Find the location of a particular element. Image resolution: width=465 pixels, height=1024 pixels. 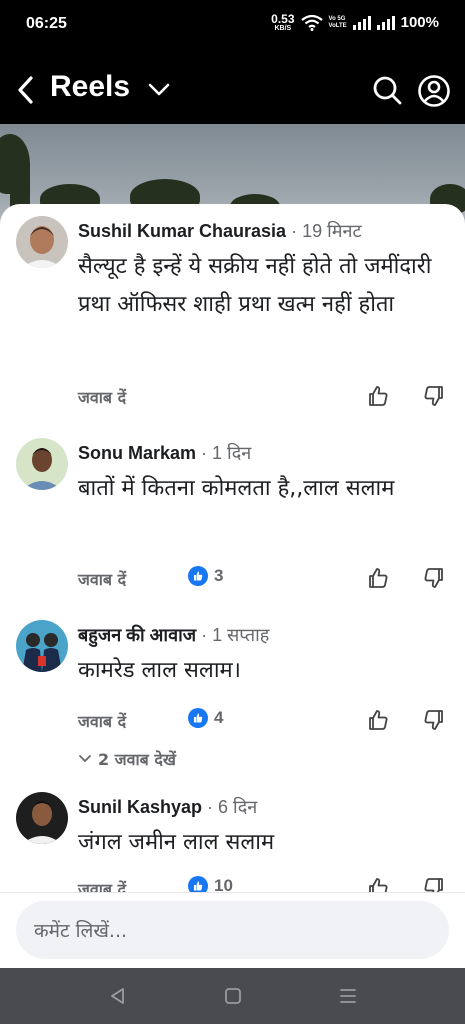

status-bar: 06:25 0.53 KB/S Vo 5G VoLTE 100% is located at coordinates (232, 26).